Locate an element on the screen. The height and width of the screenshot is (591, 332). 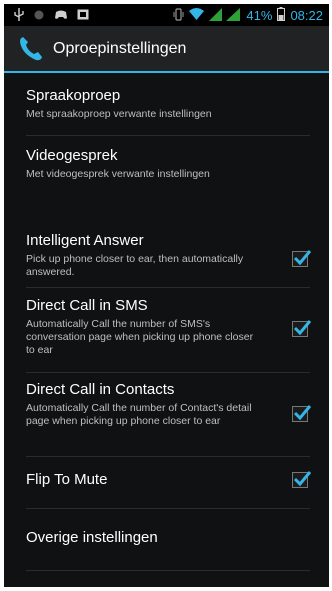
direct-call-contacts-checkbox is located at coordinates (302, 413).